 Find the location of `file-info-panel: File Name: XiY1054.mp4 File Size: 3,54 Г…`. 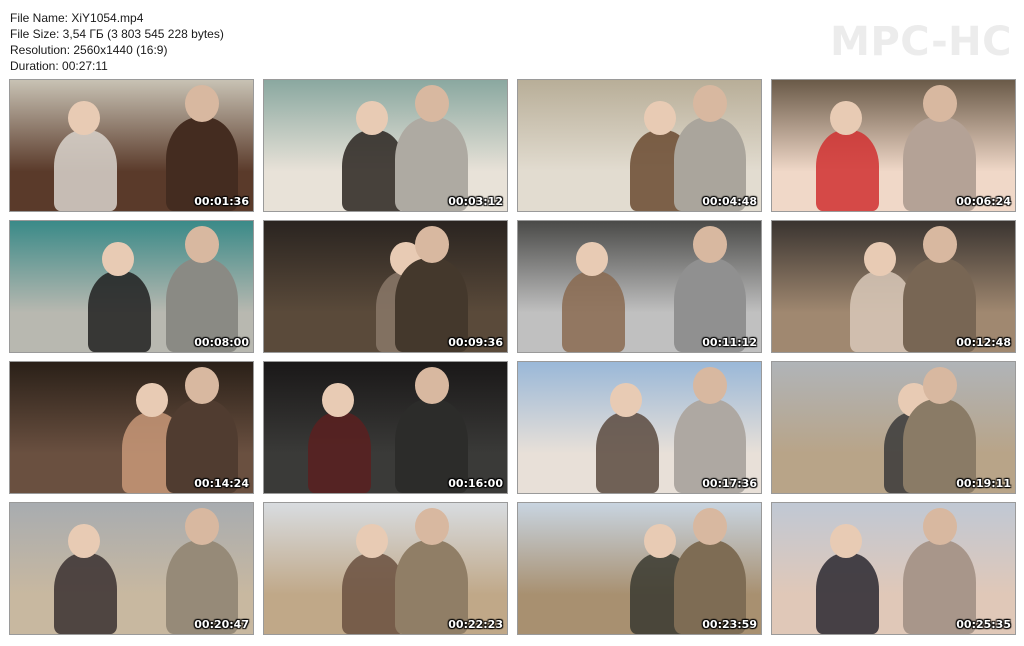

file-info-panel: File Name: XiY1054.mp4 File Size: 3,54 Г… is located at coordinates (117, 42).